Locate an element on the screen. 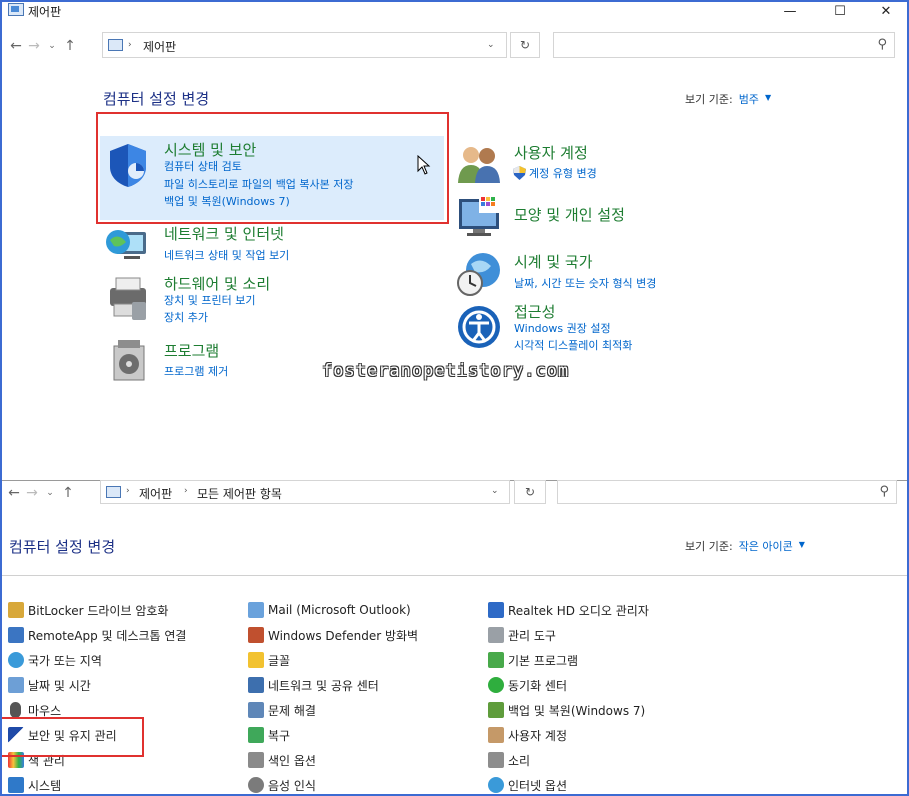 Image resolution: width=909 pixels, height=796 pixels. category-clock-region: 시계 및 국가 is located at coordinates (553, 261).